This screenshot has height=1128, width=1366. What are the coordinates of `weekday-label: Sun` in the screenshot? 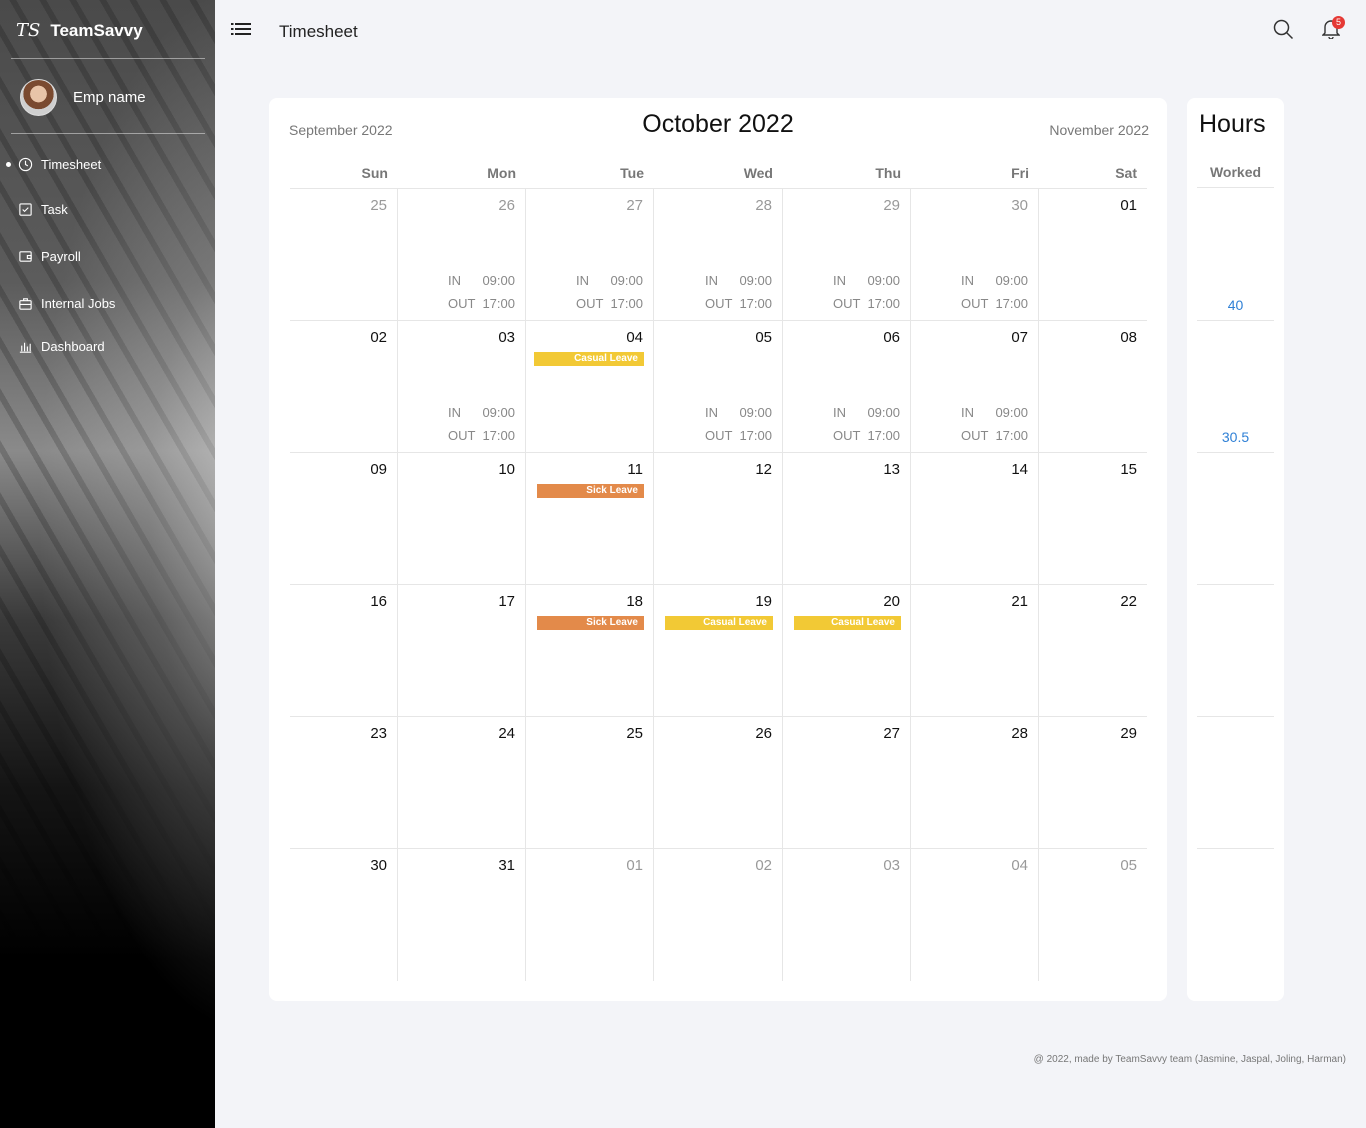 It's located at (374, 173).